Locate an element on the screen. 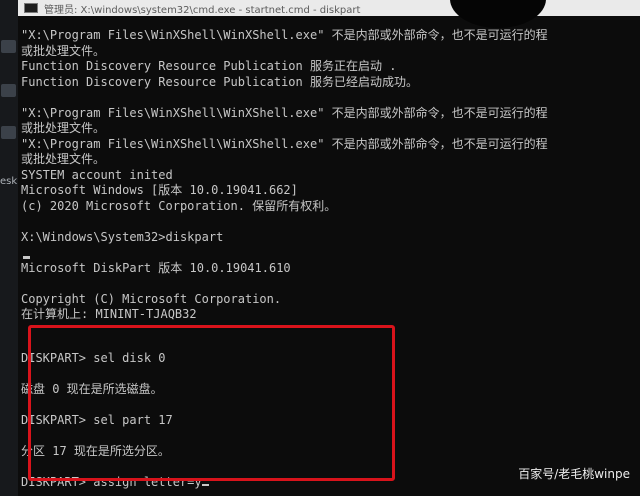 The height and width of the screenshot is (496, 640). console-line: X:\Windows\System32>diskpart is located at coordinates (122, 236).